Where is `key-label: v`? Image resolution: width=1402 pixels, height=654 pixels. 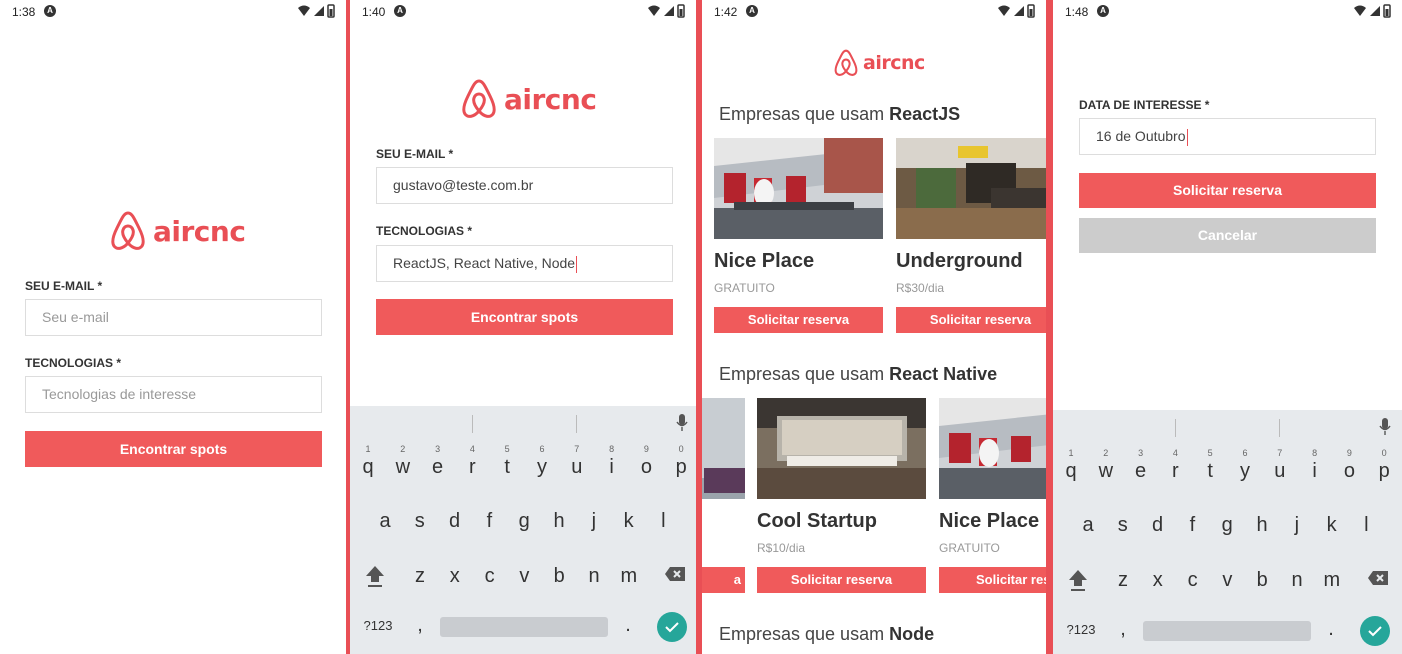 key-label: v is located at coordinates (1227, 580).